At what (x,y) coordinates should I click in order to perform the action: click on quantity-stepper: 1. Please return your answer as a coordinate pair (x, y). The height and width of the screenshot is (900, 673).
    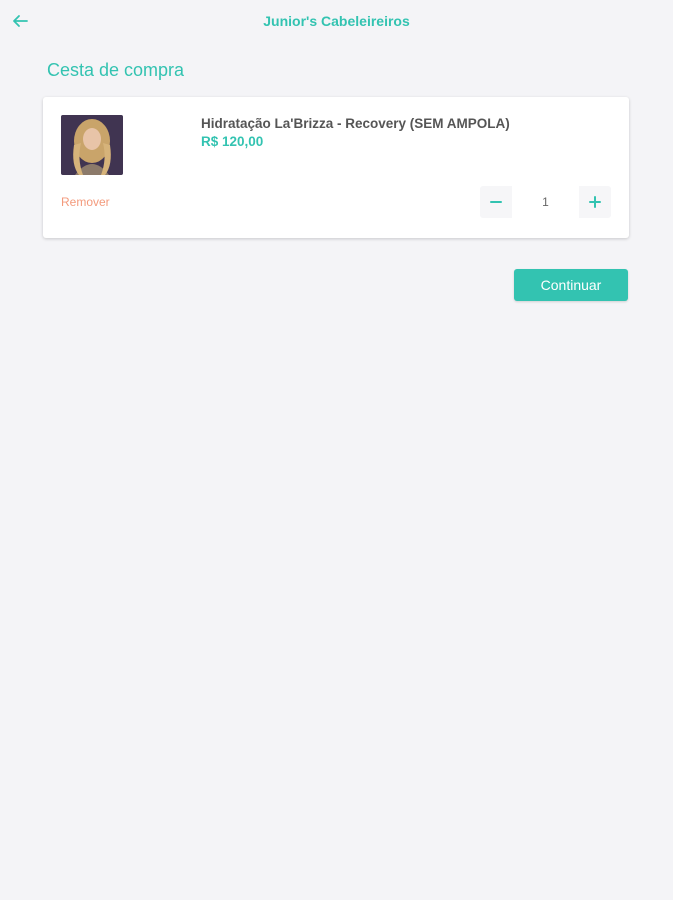
    Looking at the image, I should click on (545, 202).